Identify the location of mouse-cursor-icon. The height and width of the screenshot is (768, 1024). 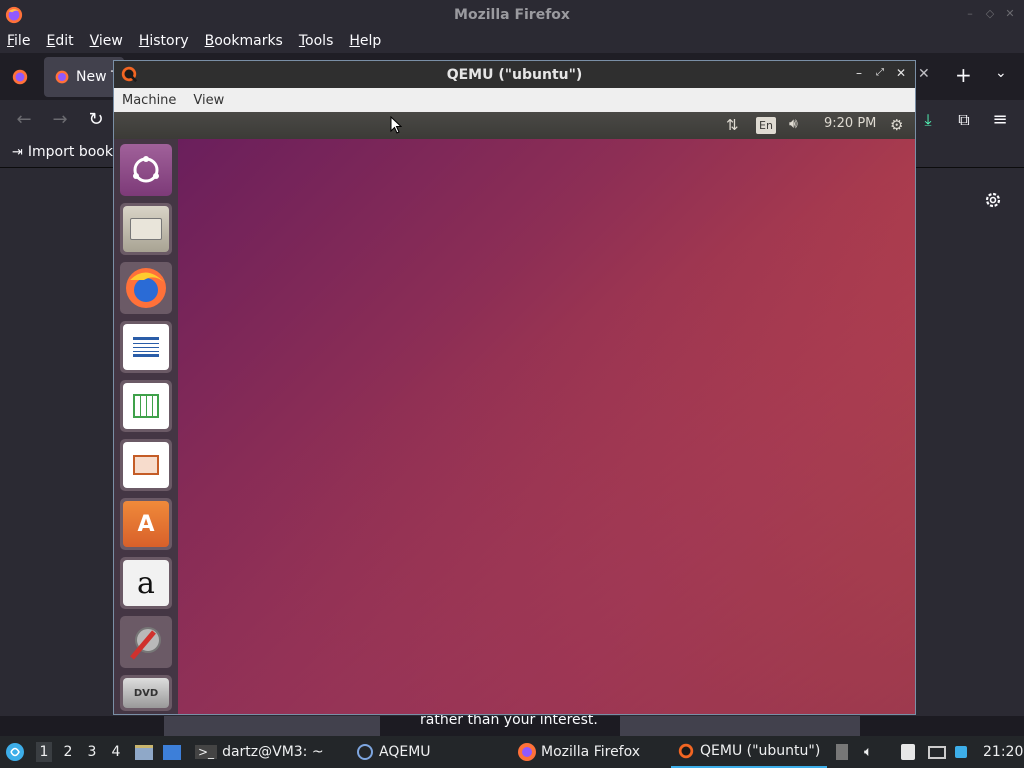
(396, 125).